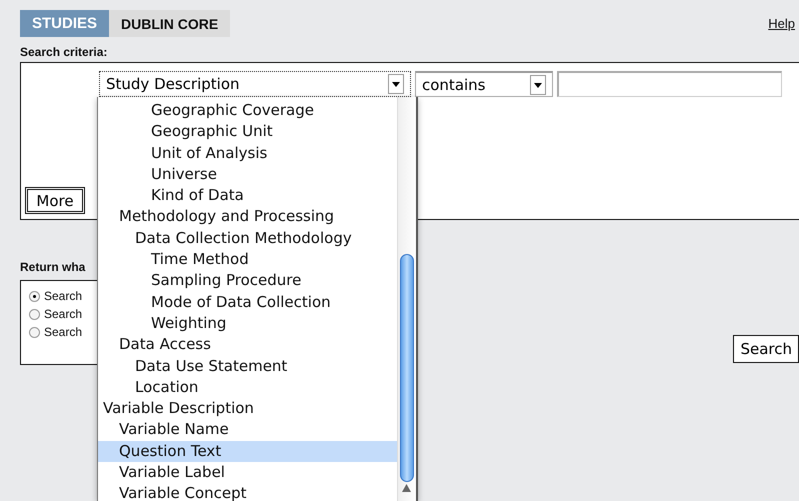 The image size is (799, 501). What do you see at coordinates (247, 195) in the screenshot?
I see `dropdown-option: Kind of Data` at bounding box center [247, 195].